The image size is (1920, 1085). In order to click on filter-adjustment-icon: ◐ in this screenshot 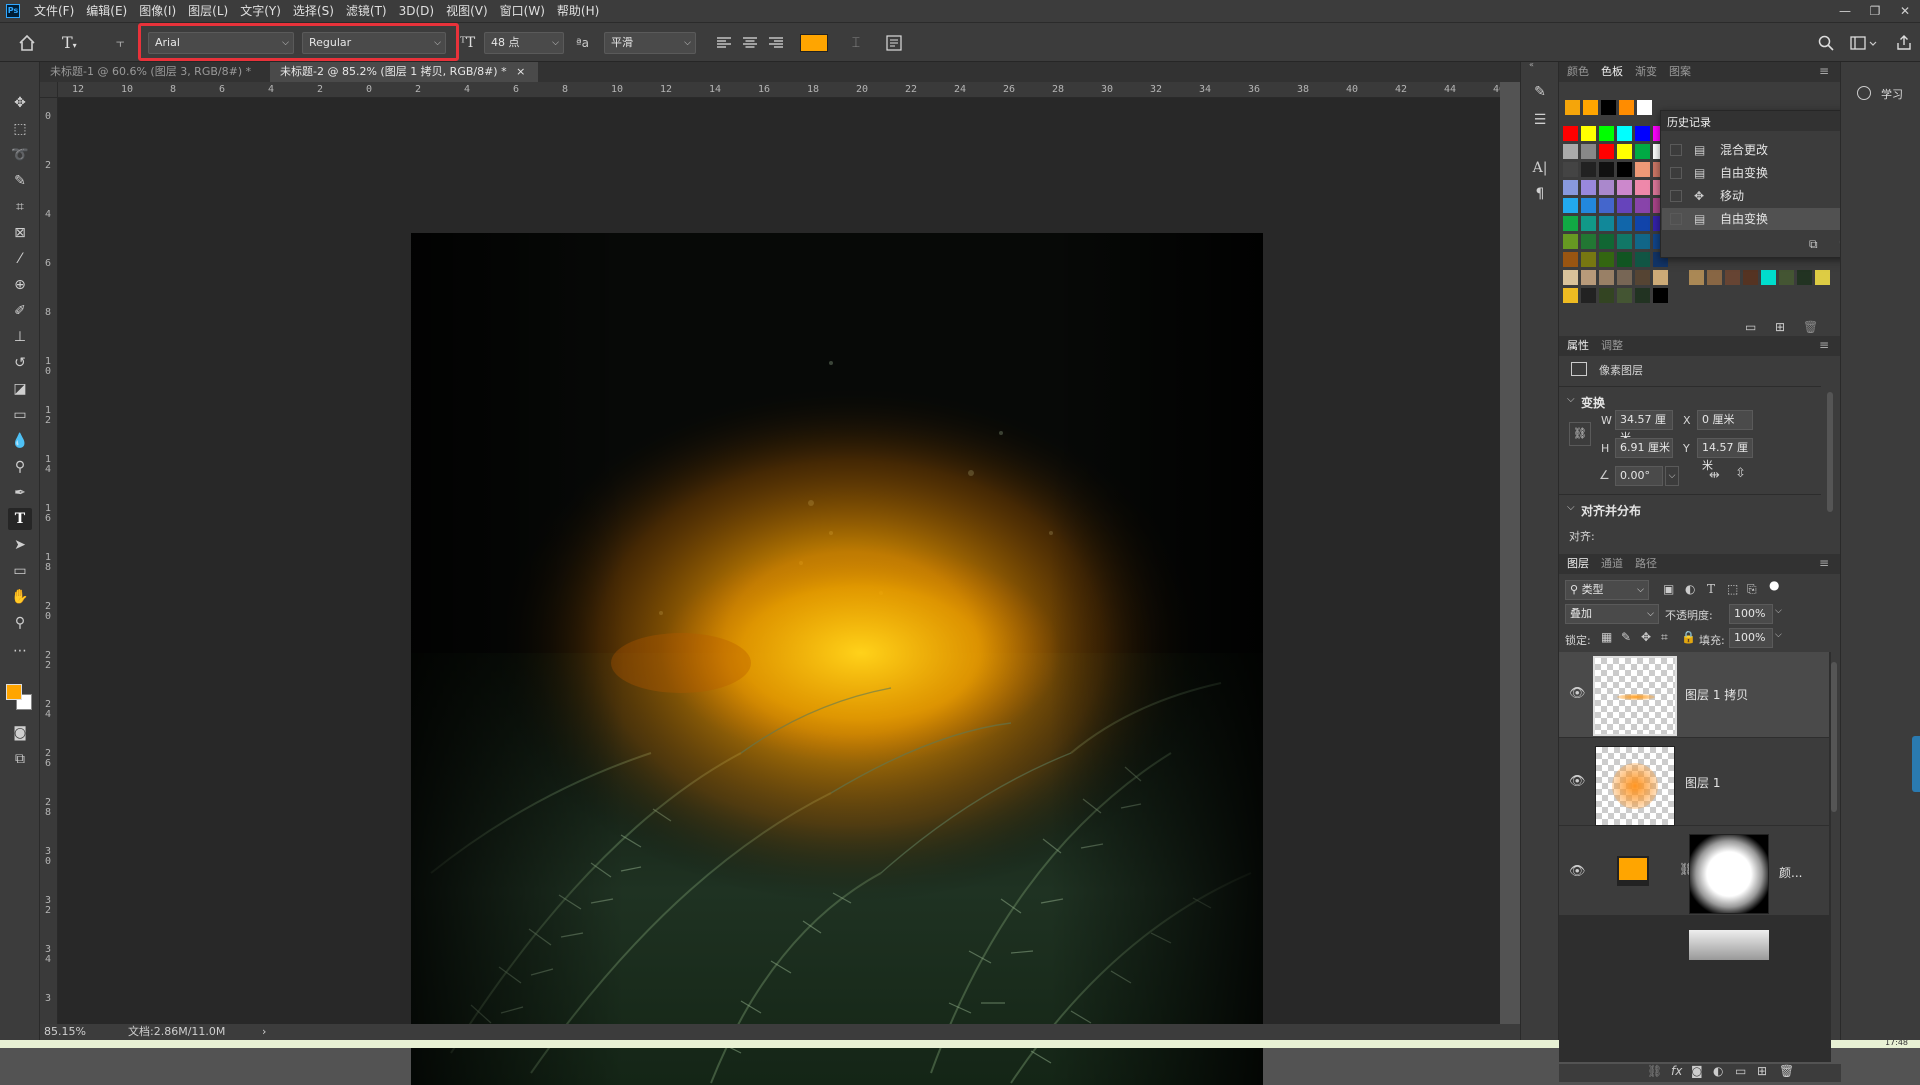, I will do `click(1690, 589)`.